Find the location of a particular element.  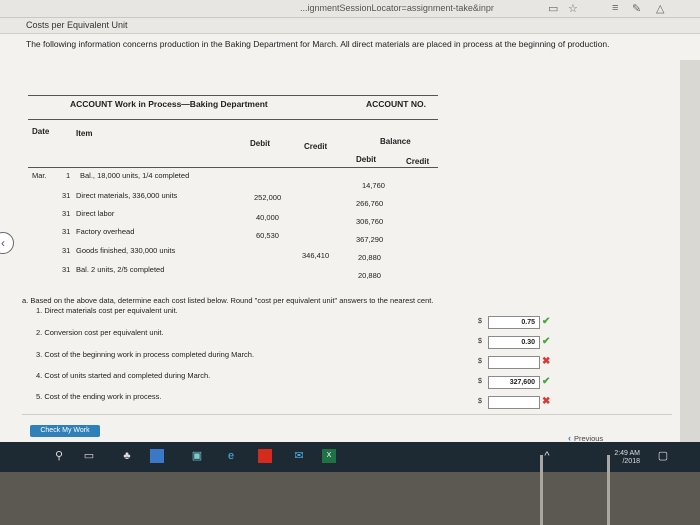

clock-date: /2018 is located at coordinates (631, 461).